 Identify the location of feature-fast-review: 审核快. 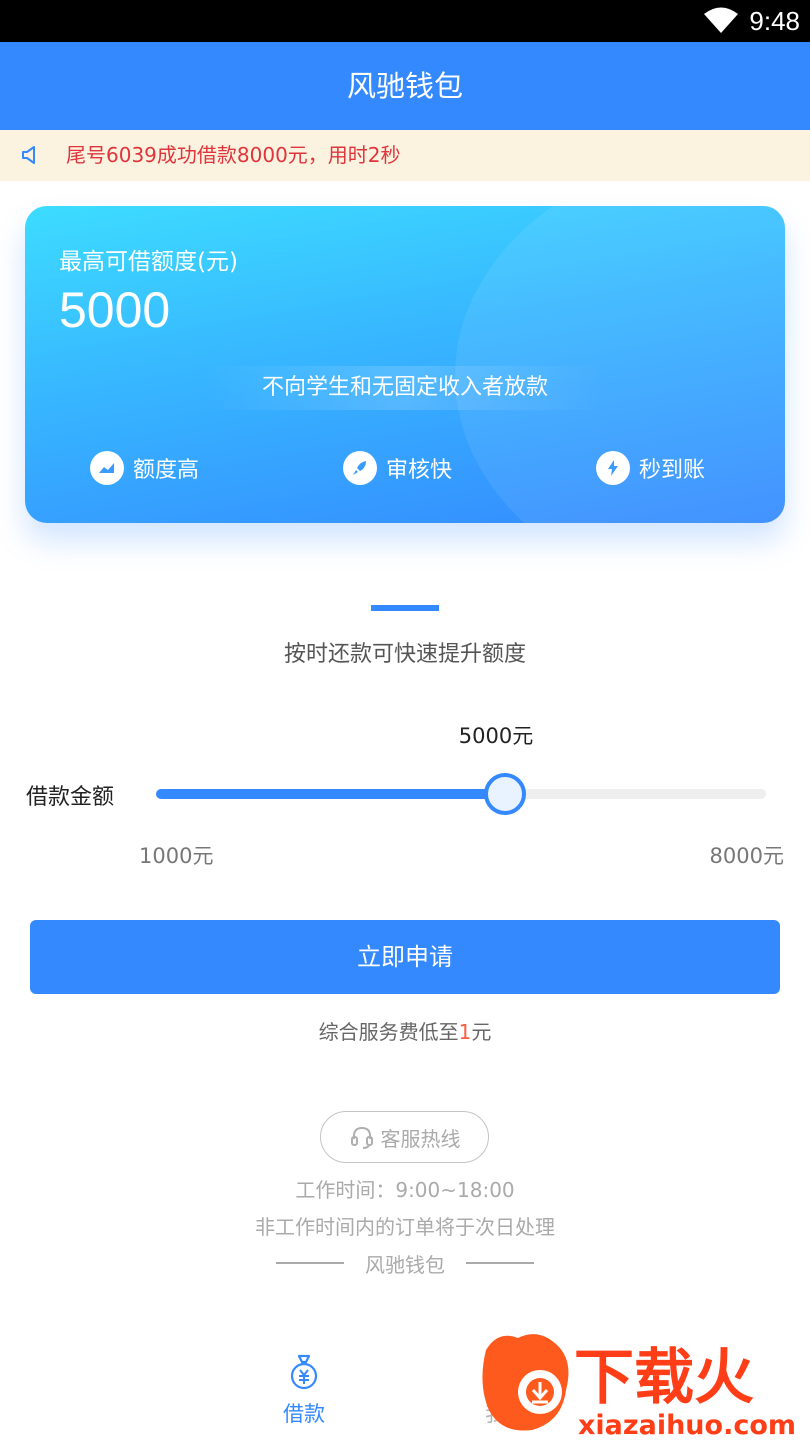
(397, 468).